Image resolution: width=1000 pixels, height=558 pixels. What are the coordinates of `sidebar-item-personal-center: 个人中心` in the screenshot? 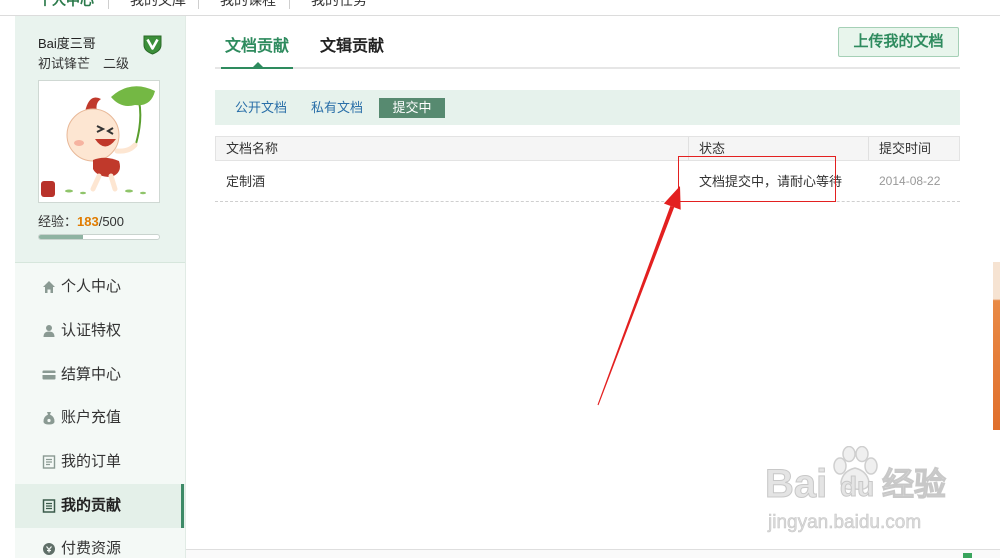 It's located at (100, 287).